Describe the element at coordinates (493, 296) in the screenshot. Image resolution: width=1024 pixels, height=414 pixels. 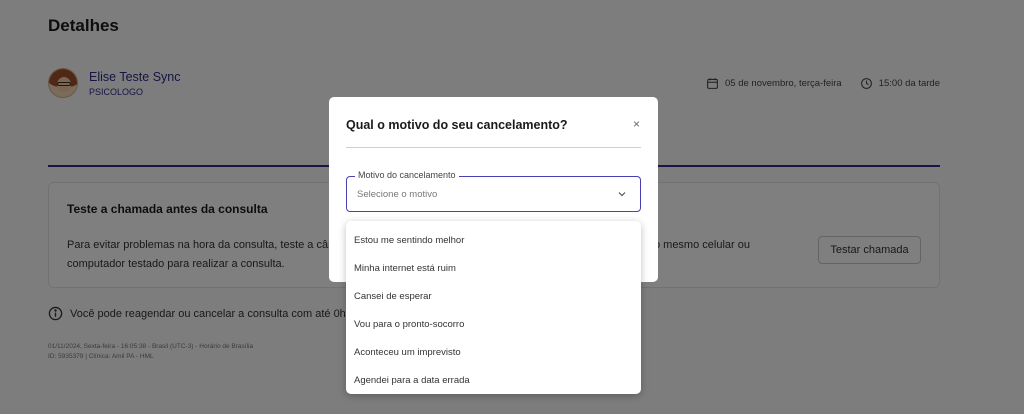
I see `reason-option: Cansei de esperar` at that location.